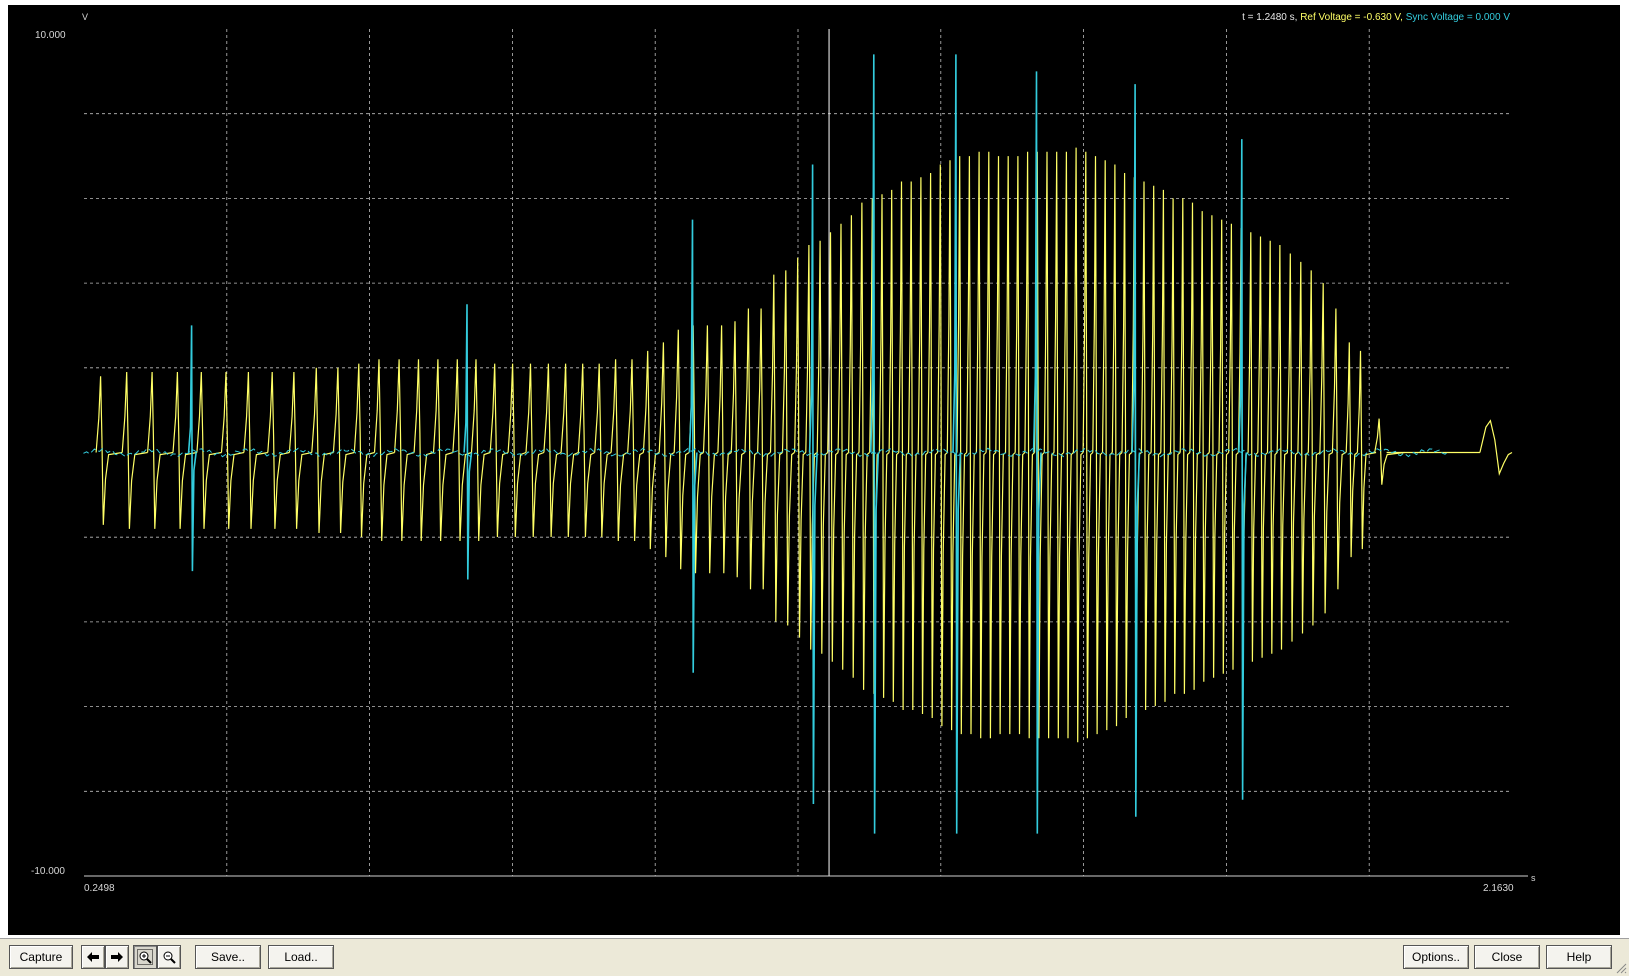  Describe the element at coordinates (99, 888) in the screenshot. I see `x-min-label: 0.2498` at that location.